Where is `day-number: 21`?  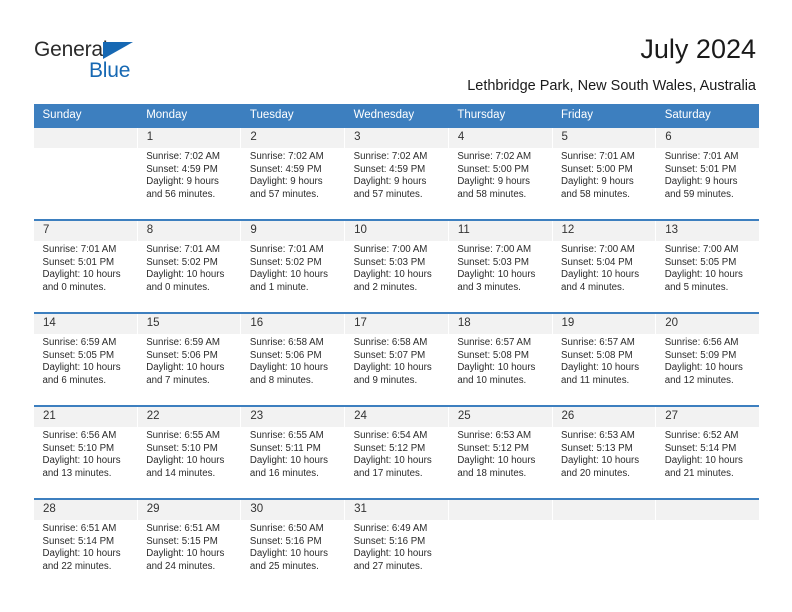
day-number: 21 is located at coordinates (85, 417).